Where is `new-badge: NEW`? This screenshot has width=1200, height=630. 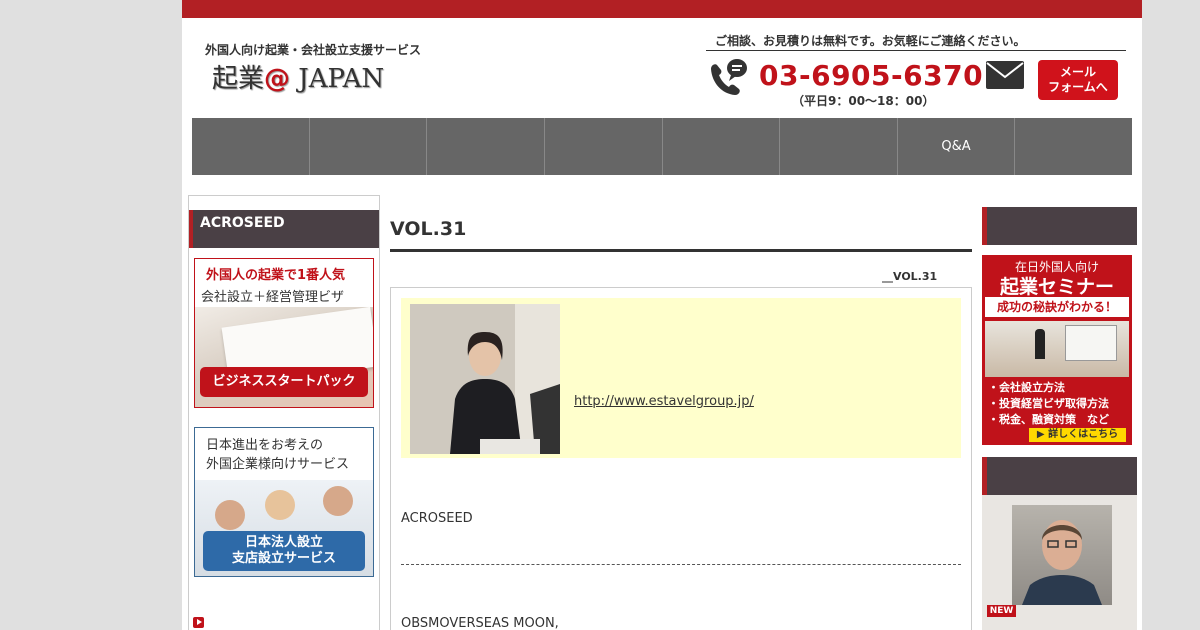
new-badge: NEW is located at coordinates (1001, 611).